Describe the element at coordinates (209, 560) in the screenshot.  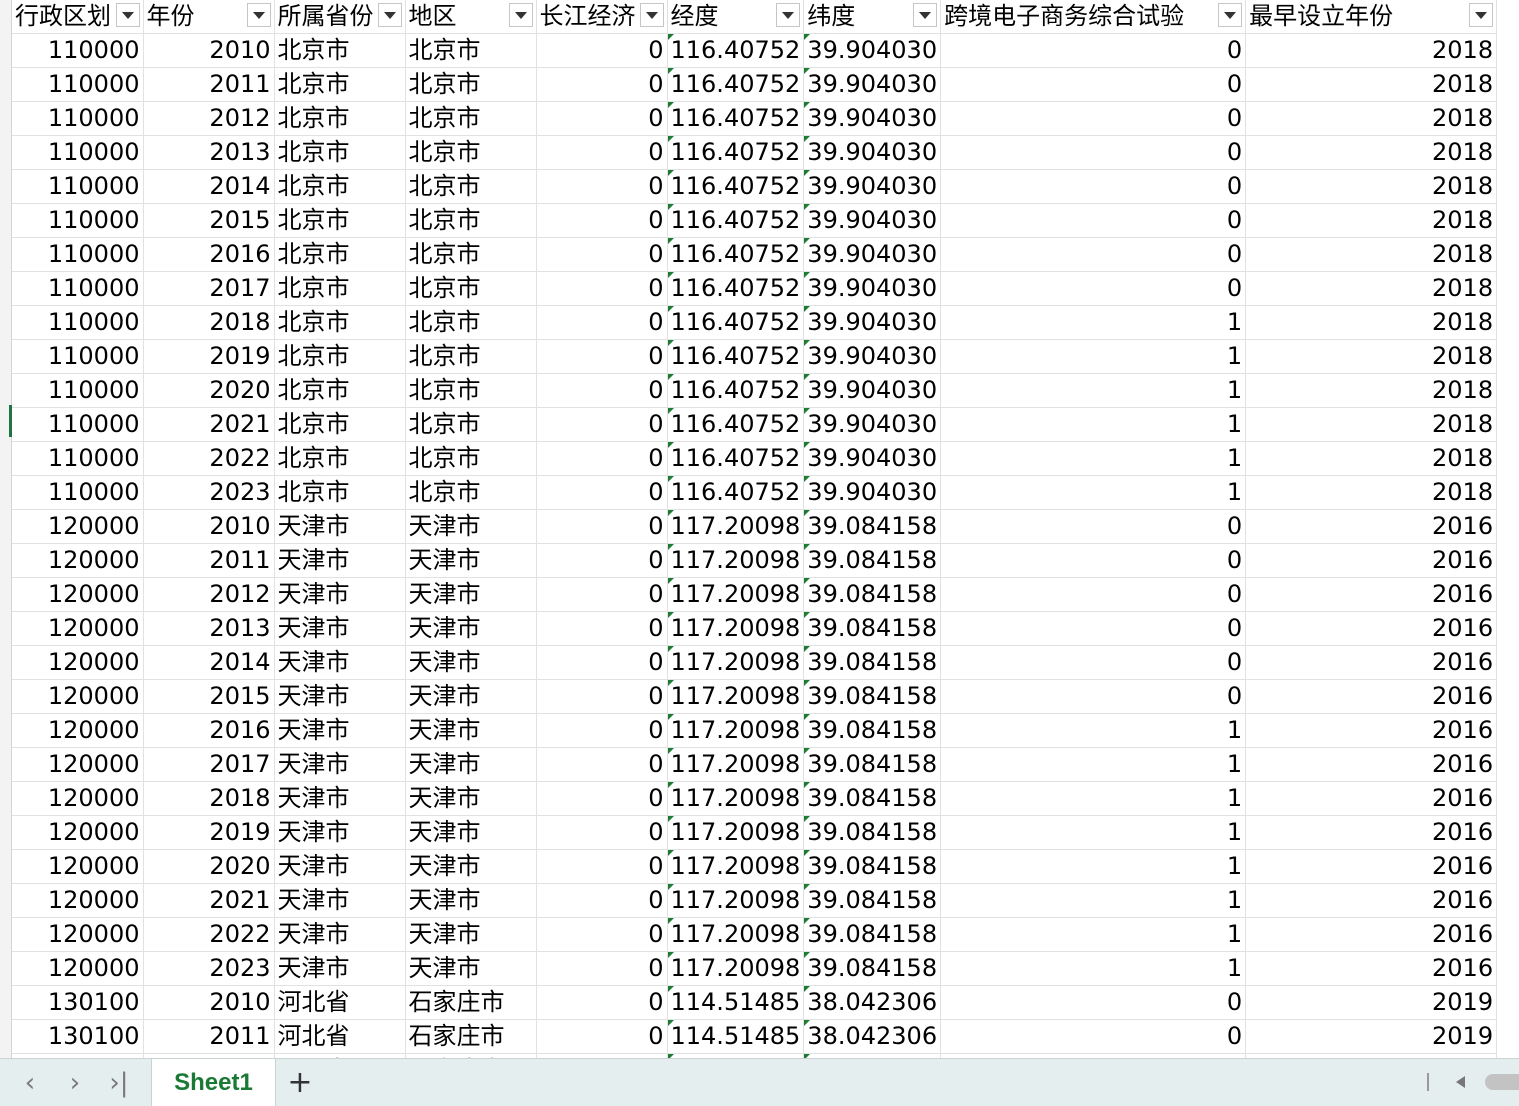
I see `table-cell: 2011` at that location.